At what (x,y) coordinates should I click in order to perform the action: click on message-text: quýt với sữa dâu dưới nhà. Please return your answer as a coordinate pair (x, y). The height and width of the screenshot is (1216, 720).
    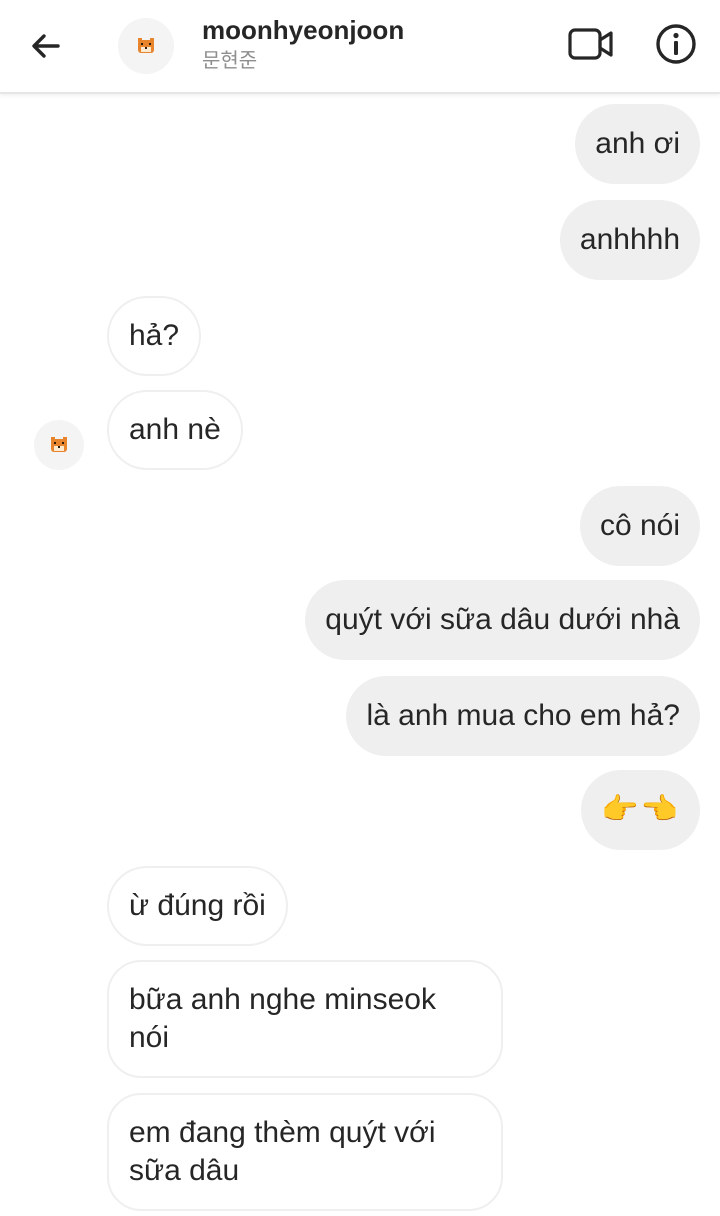
    Looking at the image, I should click on (502, 619).